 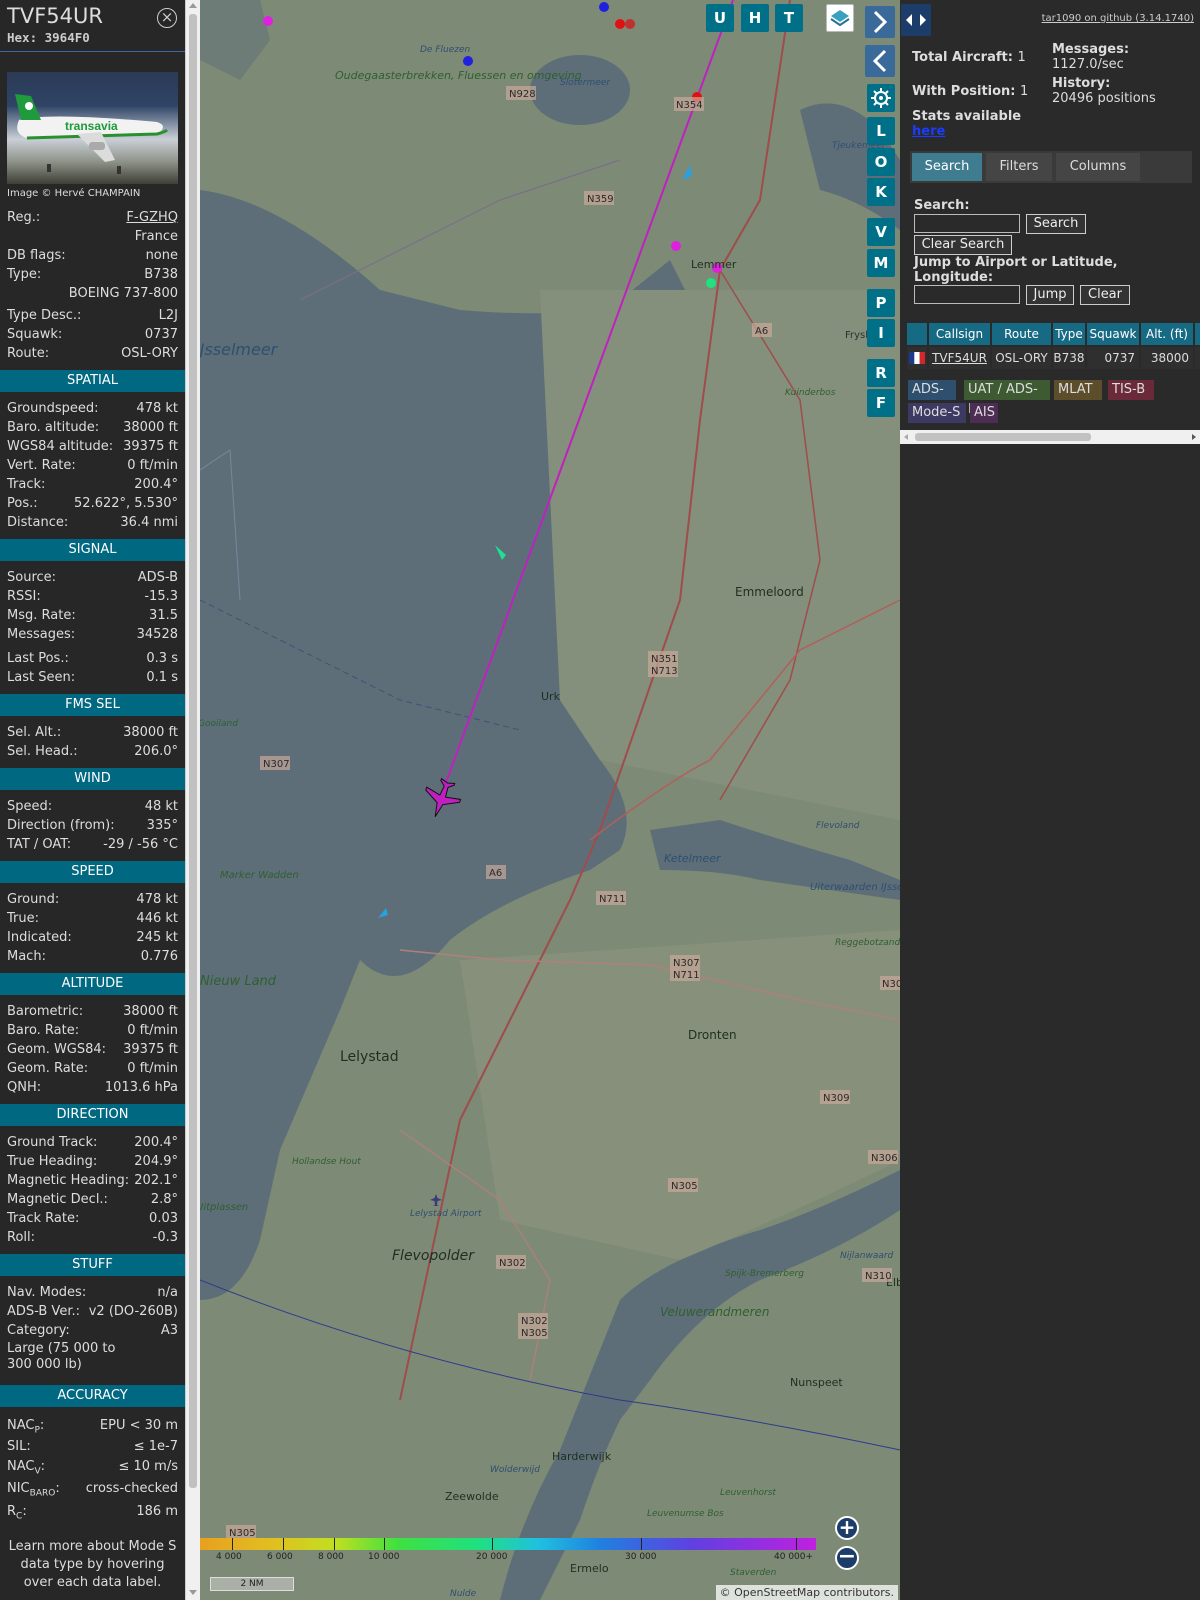 I want to click on layers-icon, so click(x=840, y=18).